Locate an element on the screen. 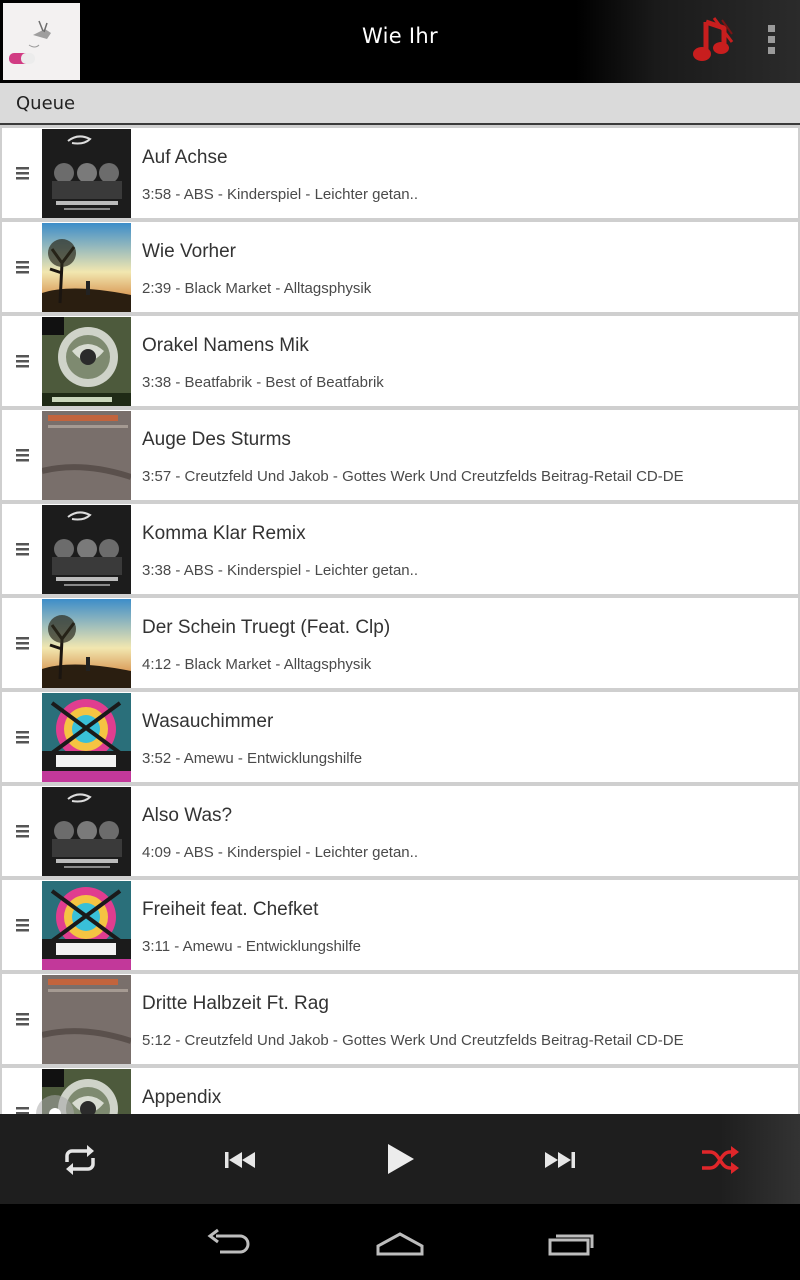 The width and height of the screenshot is (800, 1280). song-title: Freiheit feat. Chefket is located at coordinates (230, 909).